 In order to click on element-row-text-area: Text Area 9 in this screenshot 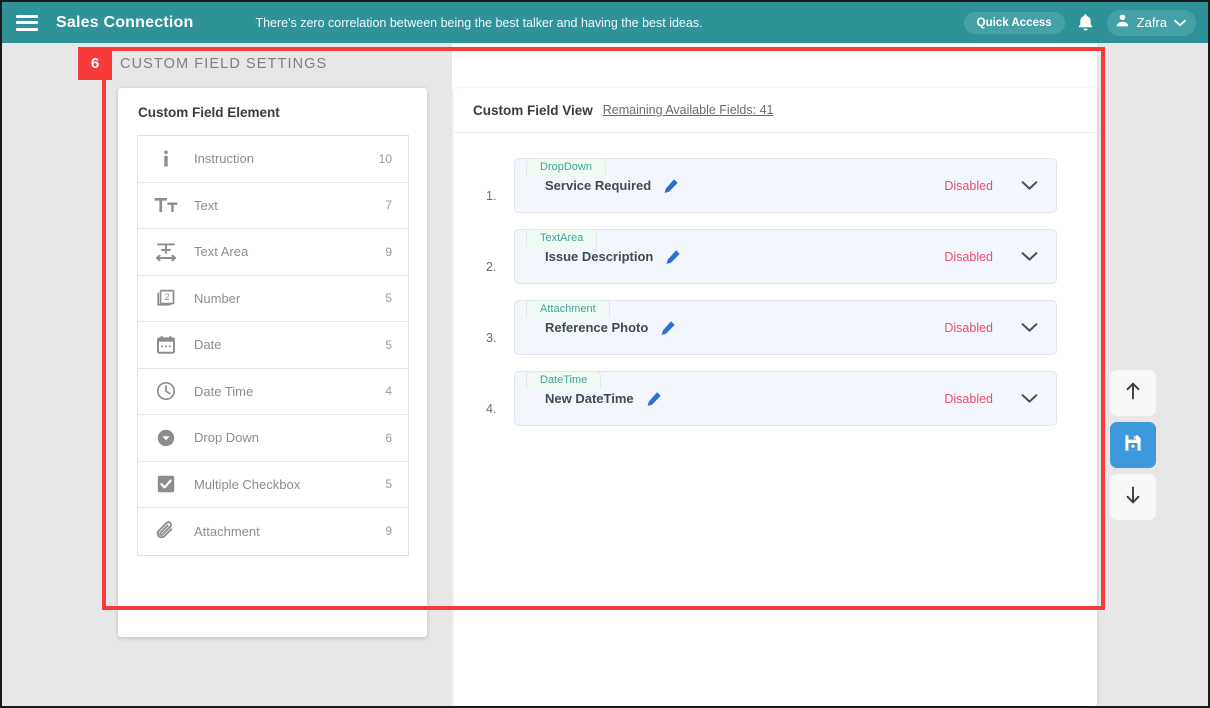, I will do `click(273, 252)`.